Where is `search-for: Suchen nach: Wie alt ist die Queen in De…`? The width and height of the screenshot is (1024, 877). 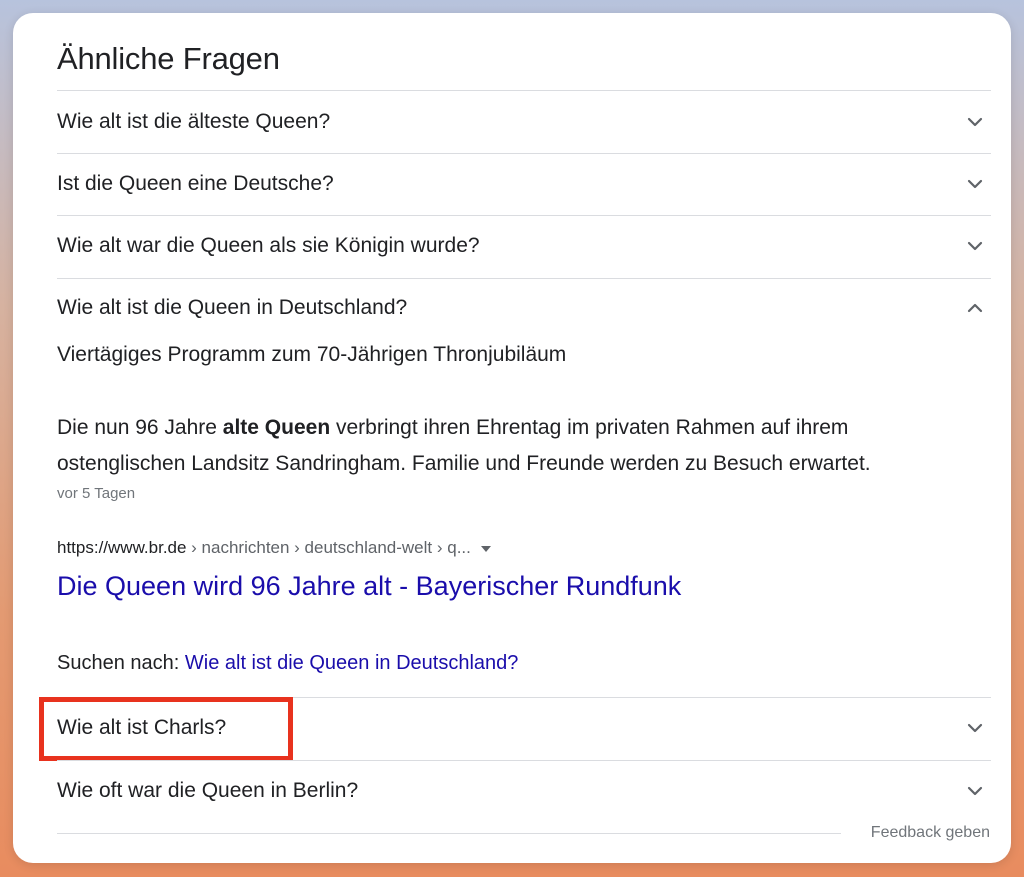 search-for: Suchen nach: Wie alt ist die Queen in De… is located at coordinates (287, 663).